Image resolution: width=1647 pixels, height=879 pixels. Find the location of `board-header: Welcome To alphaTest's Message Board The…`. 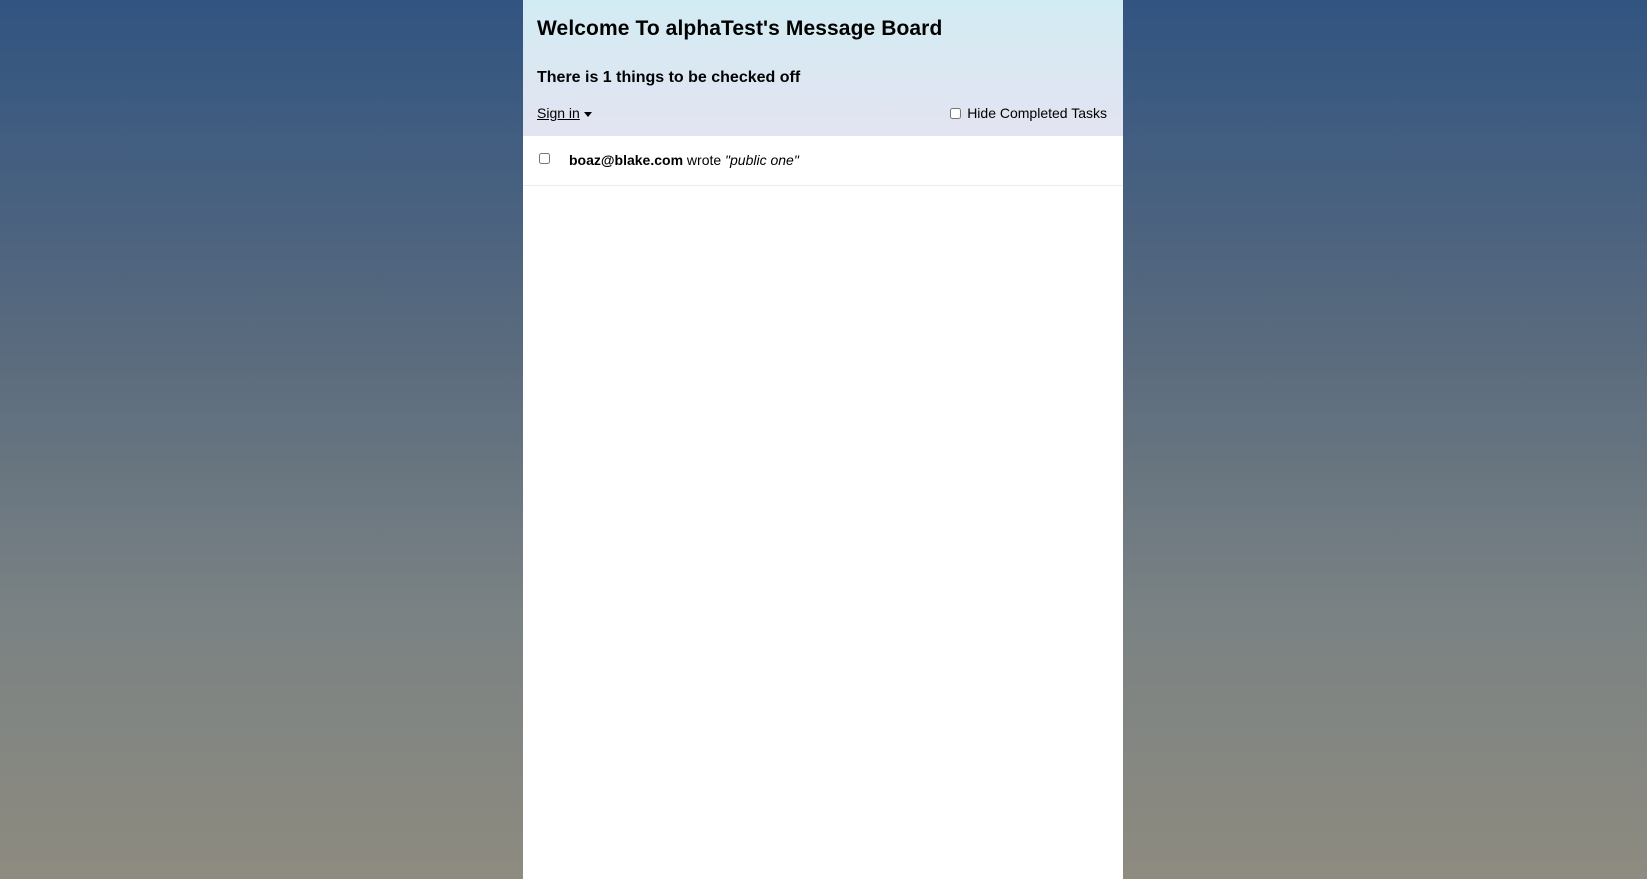

board-header: Welcome To alphaTest's Message Board The… is located at coordinates (823, 68).